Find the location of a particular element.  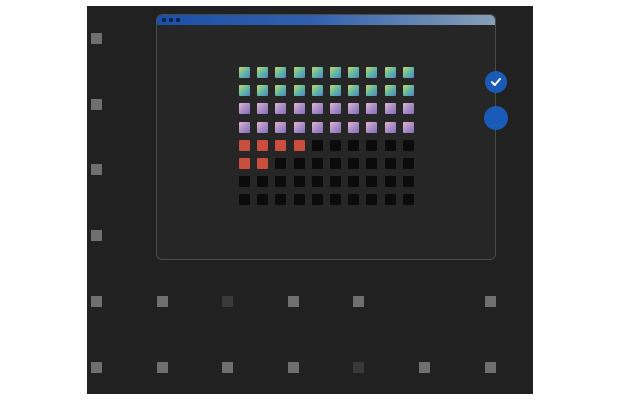

window-titlebar is located at coordinates (326, 20).